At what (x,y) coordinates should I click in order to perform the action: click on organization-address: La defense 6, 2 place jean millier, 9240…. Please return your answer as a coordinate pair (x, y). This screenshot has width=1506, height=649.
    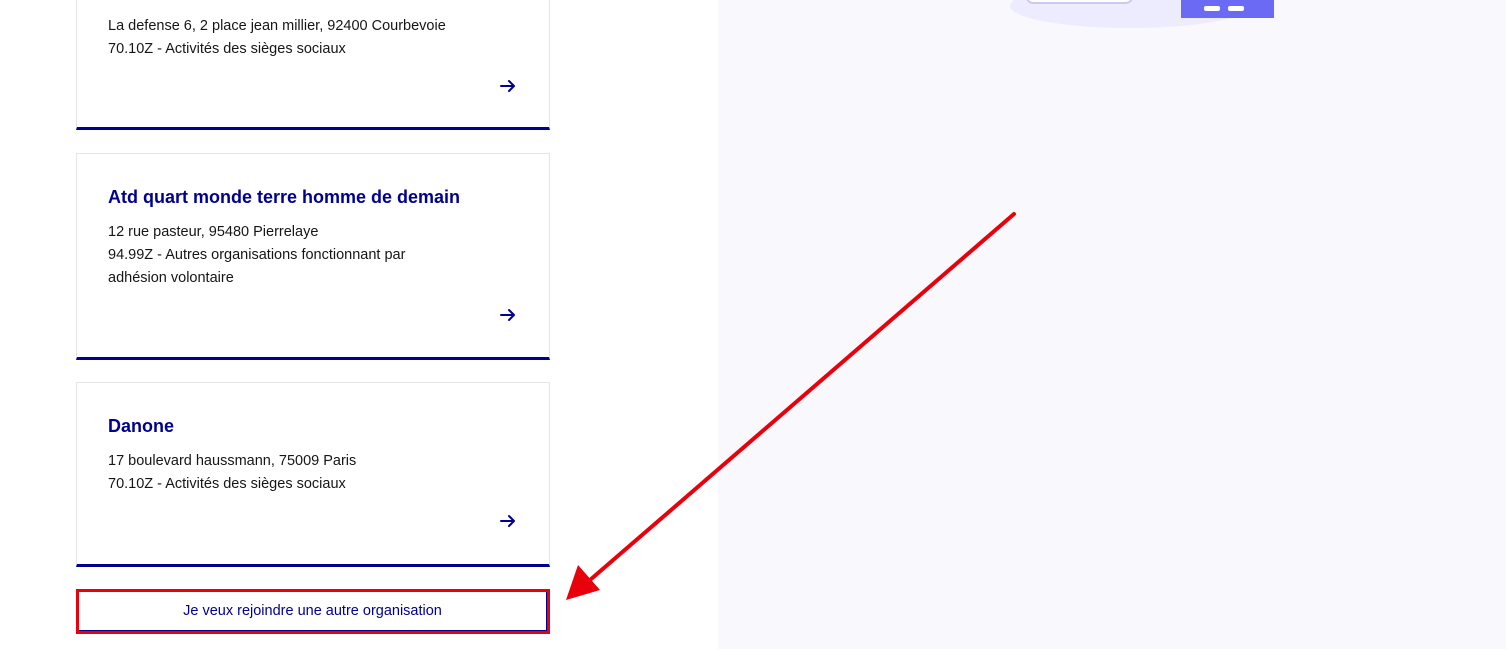
    Looking at the image, I should click on (277, 26).